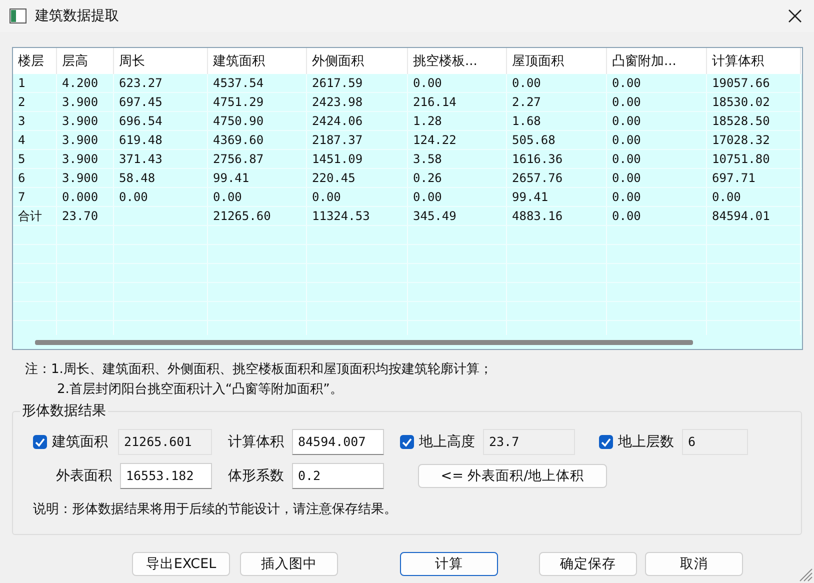  I want to click on input-field: 6, so click(715, 442).